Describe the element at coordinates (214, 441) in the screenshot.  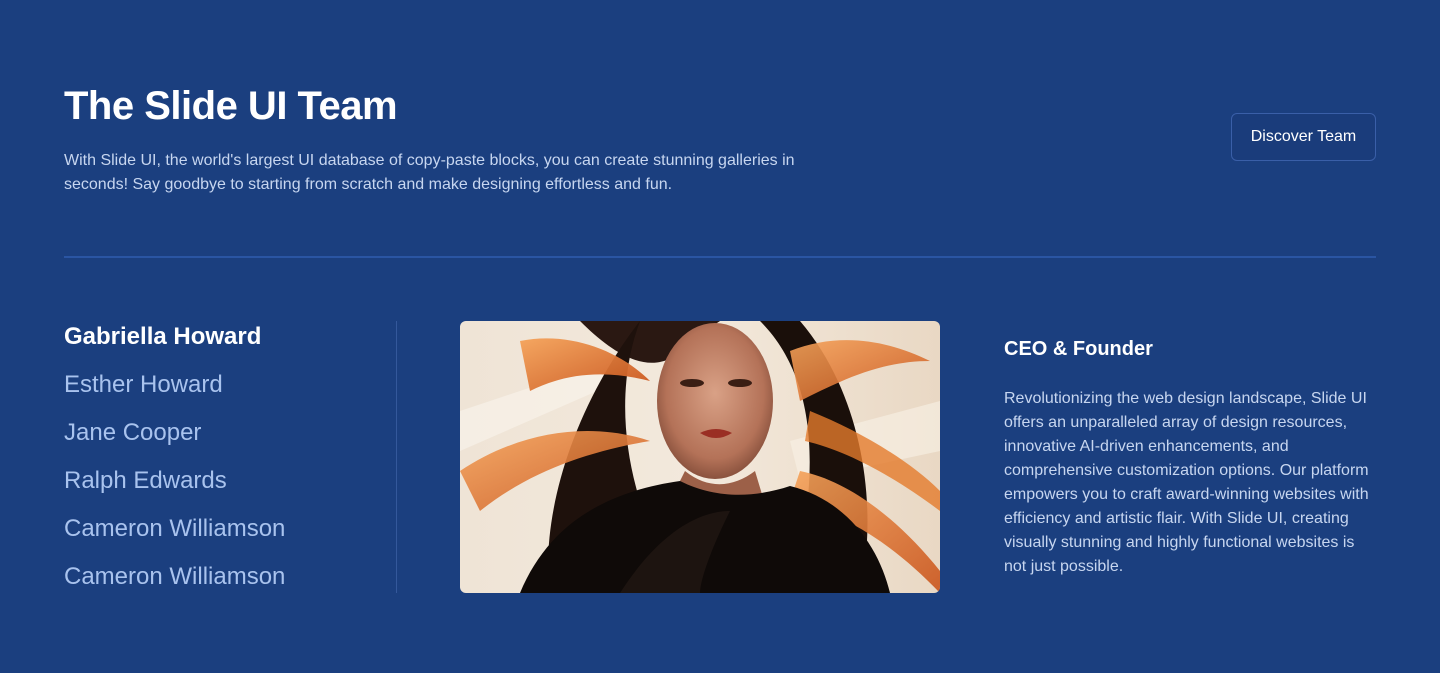
I see `team-member-item: Jane Cooper` at that location.